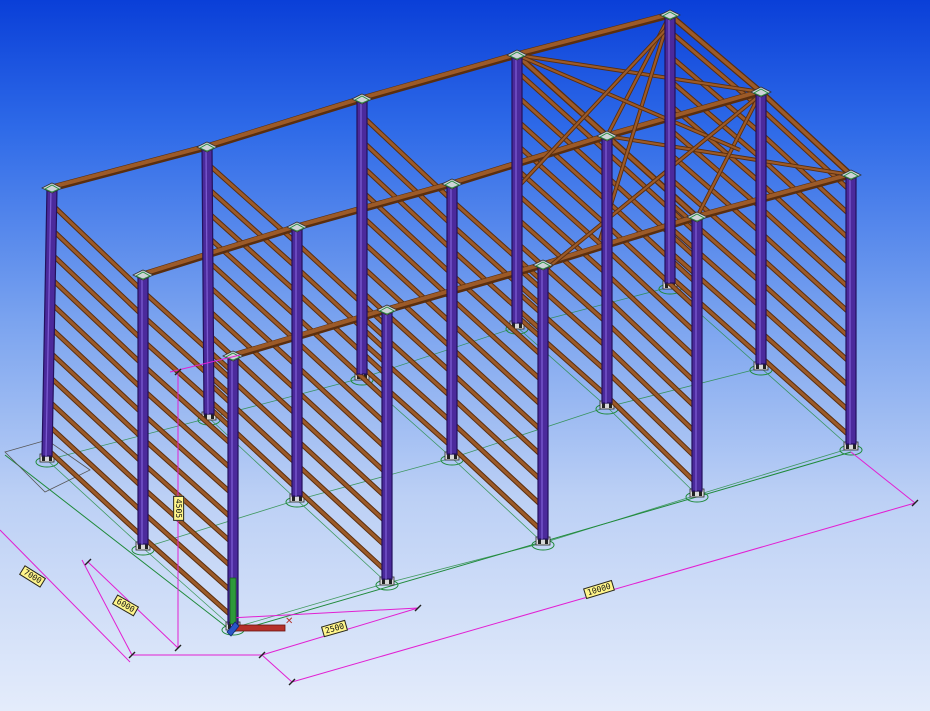 The height and width of the screenshot is (711, 930). Describe the element at coordinates (179, 508) in the screenshot. I see `dimension-height-label: 4505` at that location.